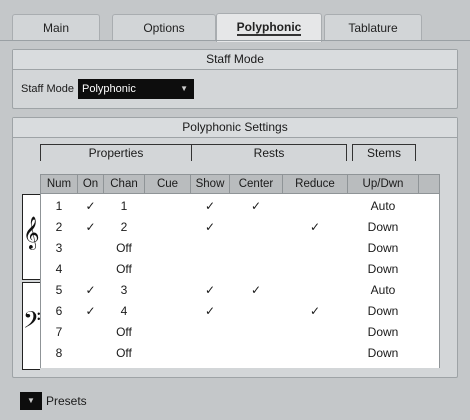  Describe the element at coordinates (59, 184) in the screenshot. I see `col-num: Num` at that location.